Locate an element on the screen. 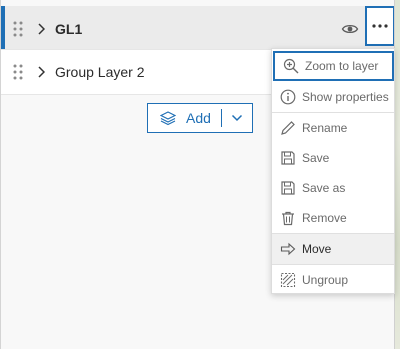 The width and height of the screenshot is (400, 349). add-button: Add is located at coordinates (184, 118).